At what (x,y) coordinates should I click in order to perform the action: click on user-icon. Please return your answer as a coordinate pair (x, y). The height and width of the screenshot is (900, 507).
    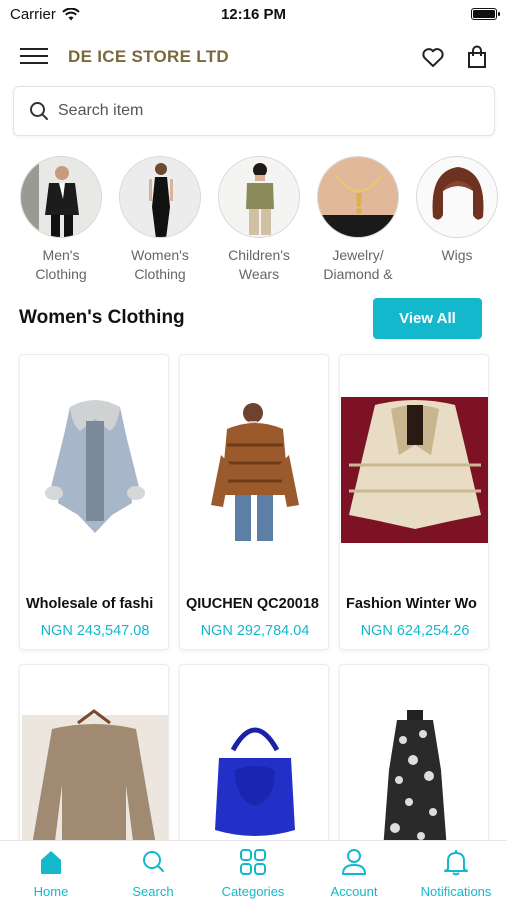
    Looking at the image, I should click on (354, 862).